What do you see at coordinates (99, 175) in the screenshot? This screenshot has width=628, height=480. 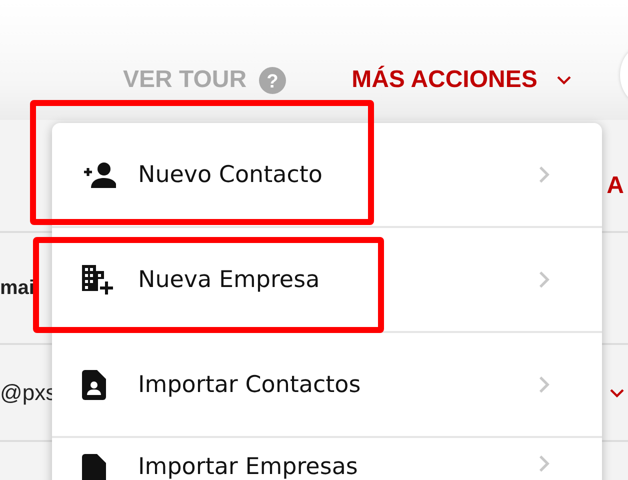 I see `person-add-icon` at bounding box center [99, 175].